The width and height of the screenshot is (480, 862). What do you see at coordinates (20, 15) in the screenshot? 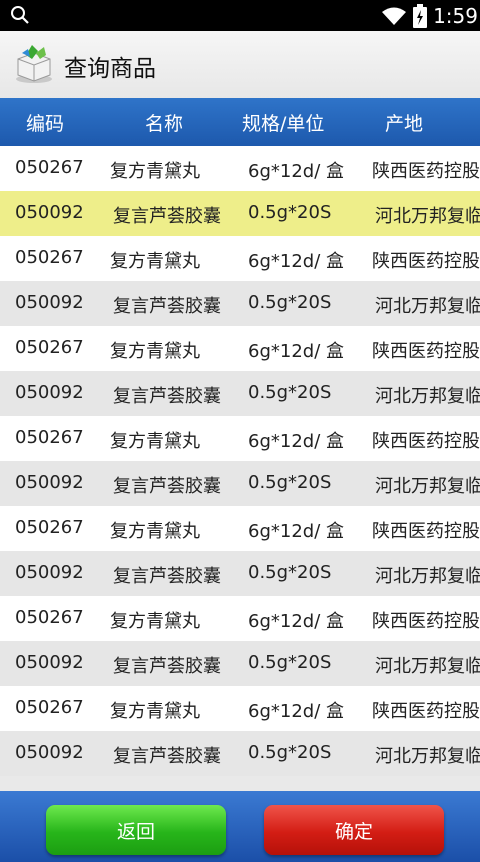
I see `search-icon` at bounding box center [20, 15].